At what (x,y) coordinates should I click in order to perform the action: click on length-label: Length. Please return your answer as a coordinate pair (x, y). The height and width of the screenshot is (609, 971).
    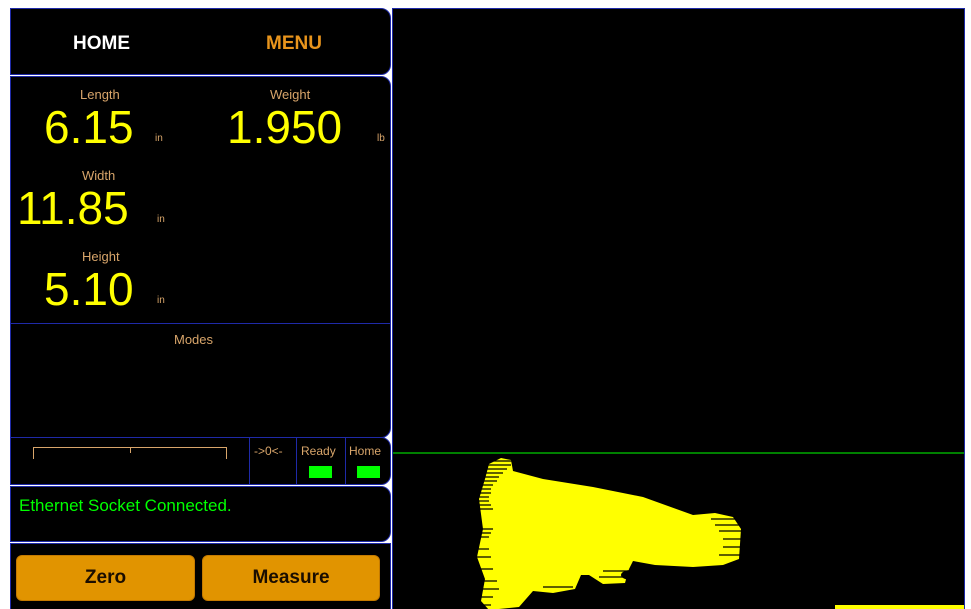
    Looking at the image, I should click on (100, 94).